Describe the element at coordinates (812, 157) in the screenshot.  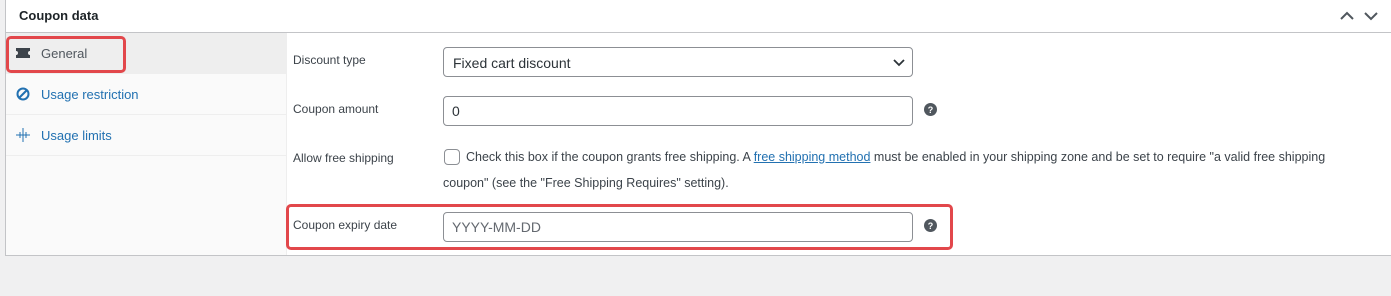
I see `free-shipping-method-link: free shipping method` at that location.